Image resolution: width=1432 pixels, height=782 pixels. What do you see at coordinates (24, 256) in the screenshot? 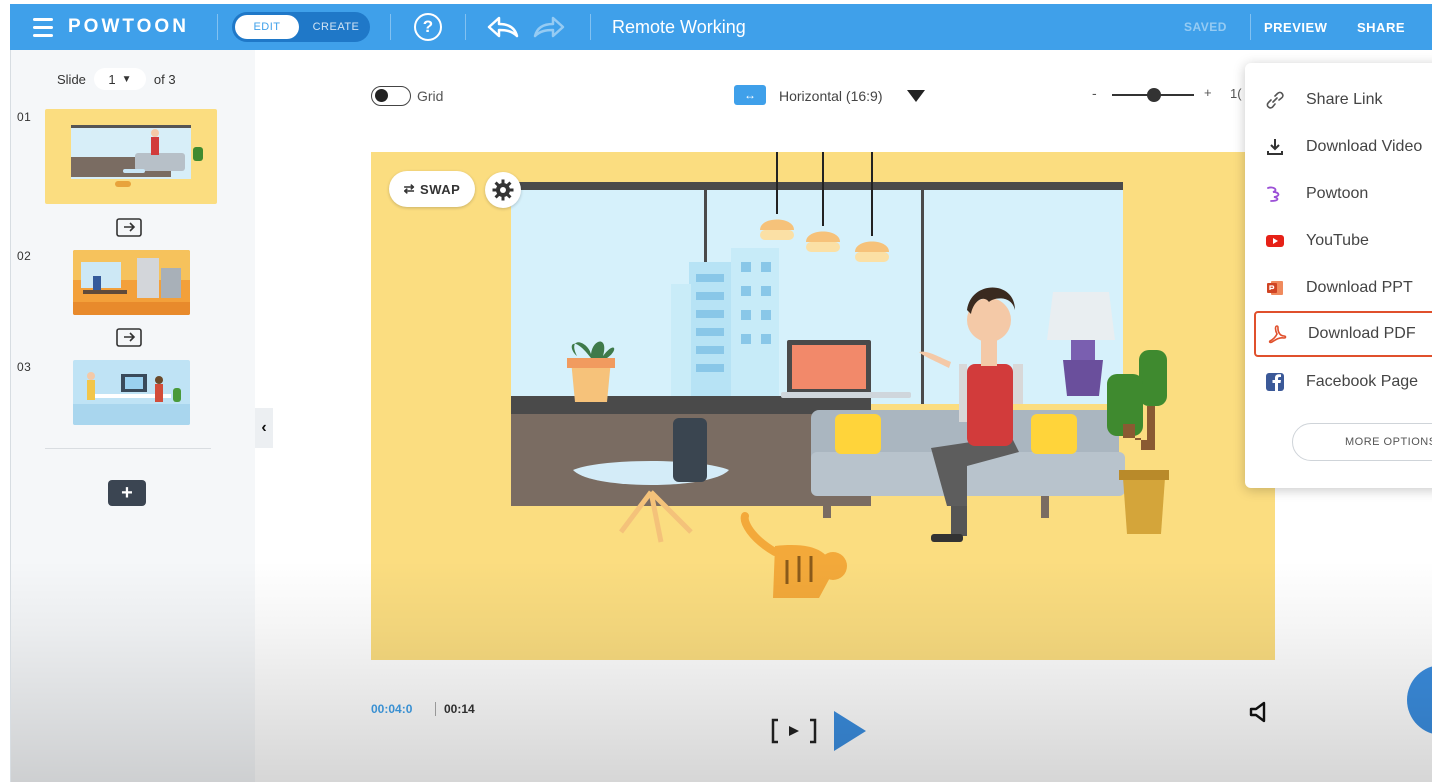
I see `slide-number: 02` at bounding box center [24, 256].